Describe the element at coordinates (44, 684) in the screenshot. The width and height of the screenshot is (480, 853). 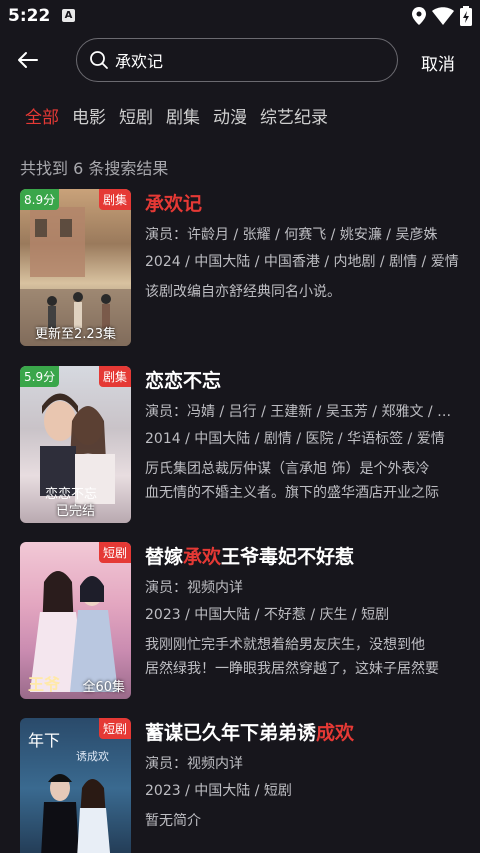
I see `svg-text: 王爷` at that location.